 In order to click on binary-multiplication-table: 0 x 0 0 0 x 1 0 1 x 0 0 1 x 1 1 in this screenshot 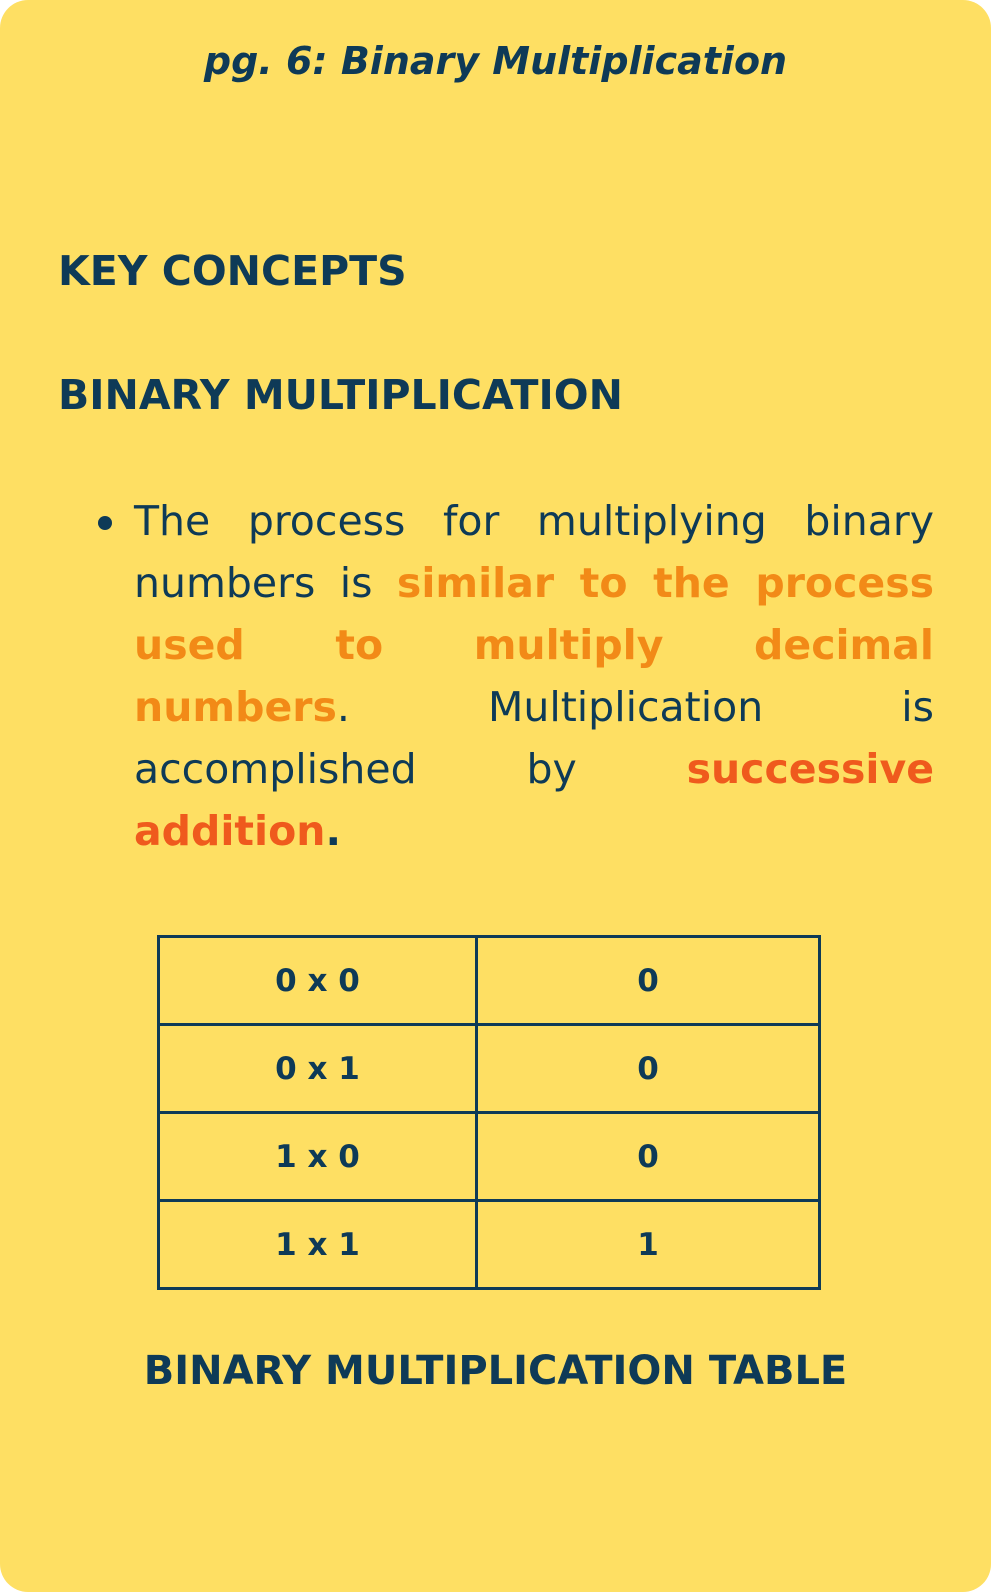, I will do `click(489, 1112)`.